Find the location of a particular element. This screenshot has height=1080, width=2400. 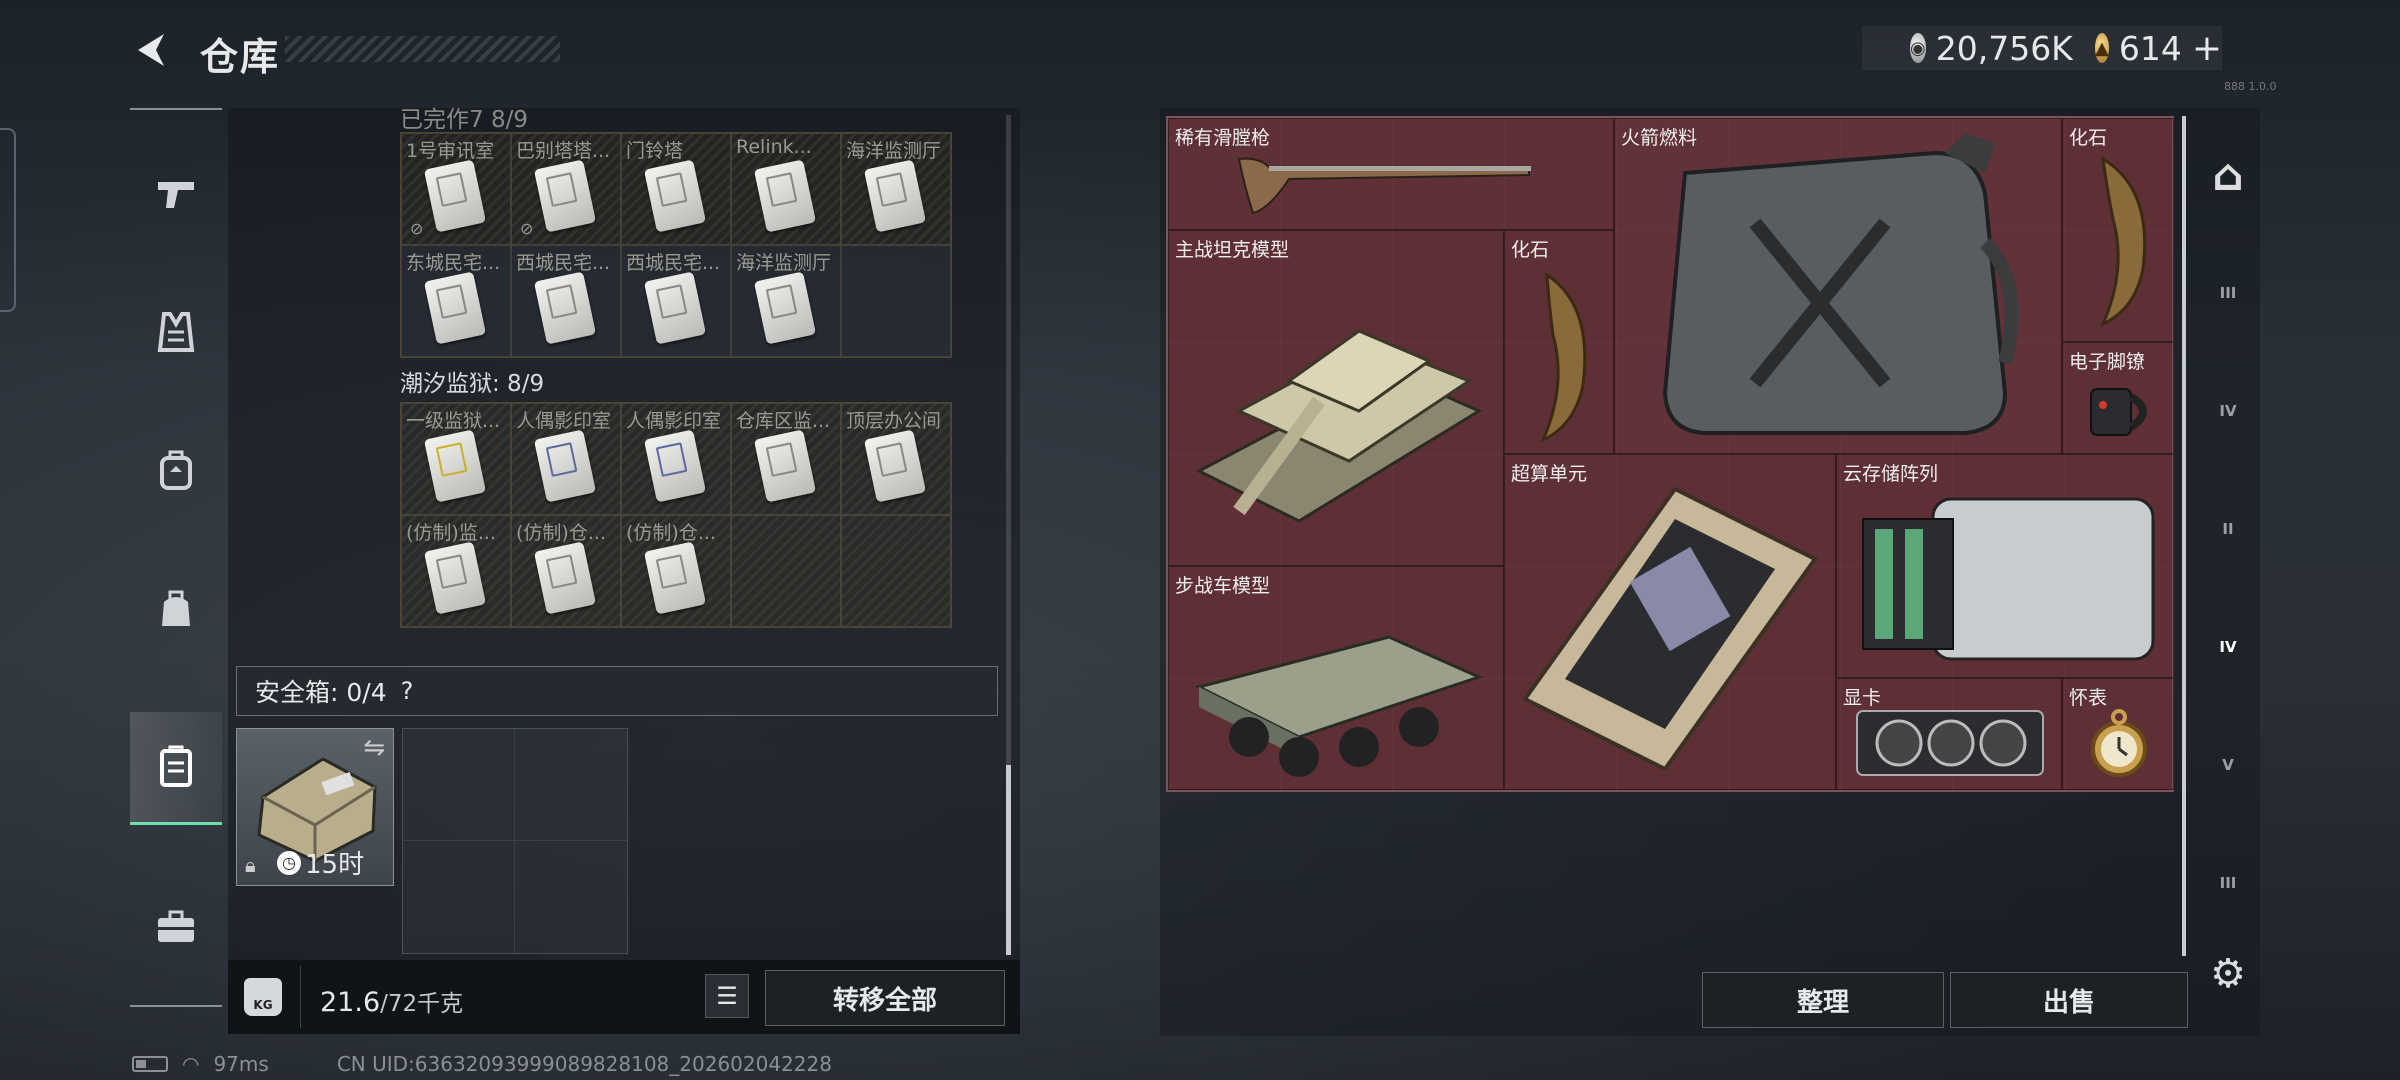

sell-button: 出售 is located at coordinates (2069, 1000).